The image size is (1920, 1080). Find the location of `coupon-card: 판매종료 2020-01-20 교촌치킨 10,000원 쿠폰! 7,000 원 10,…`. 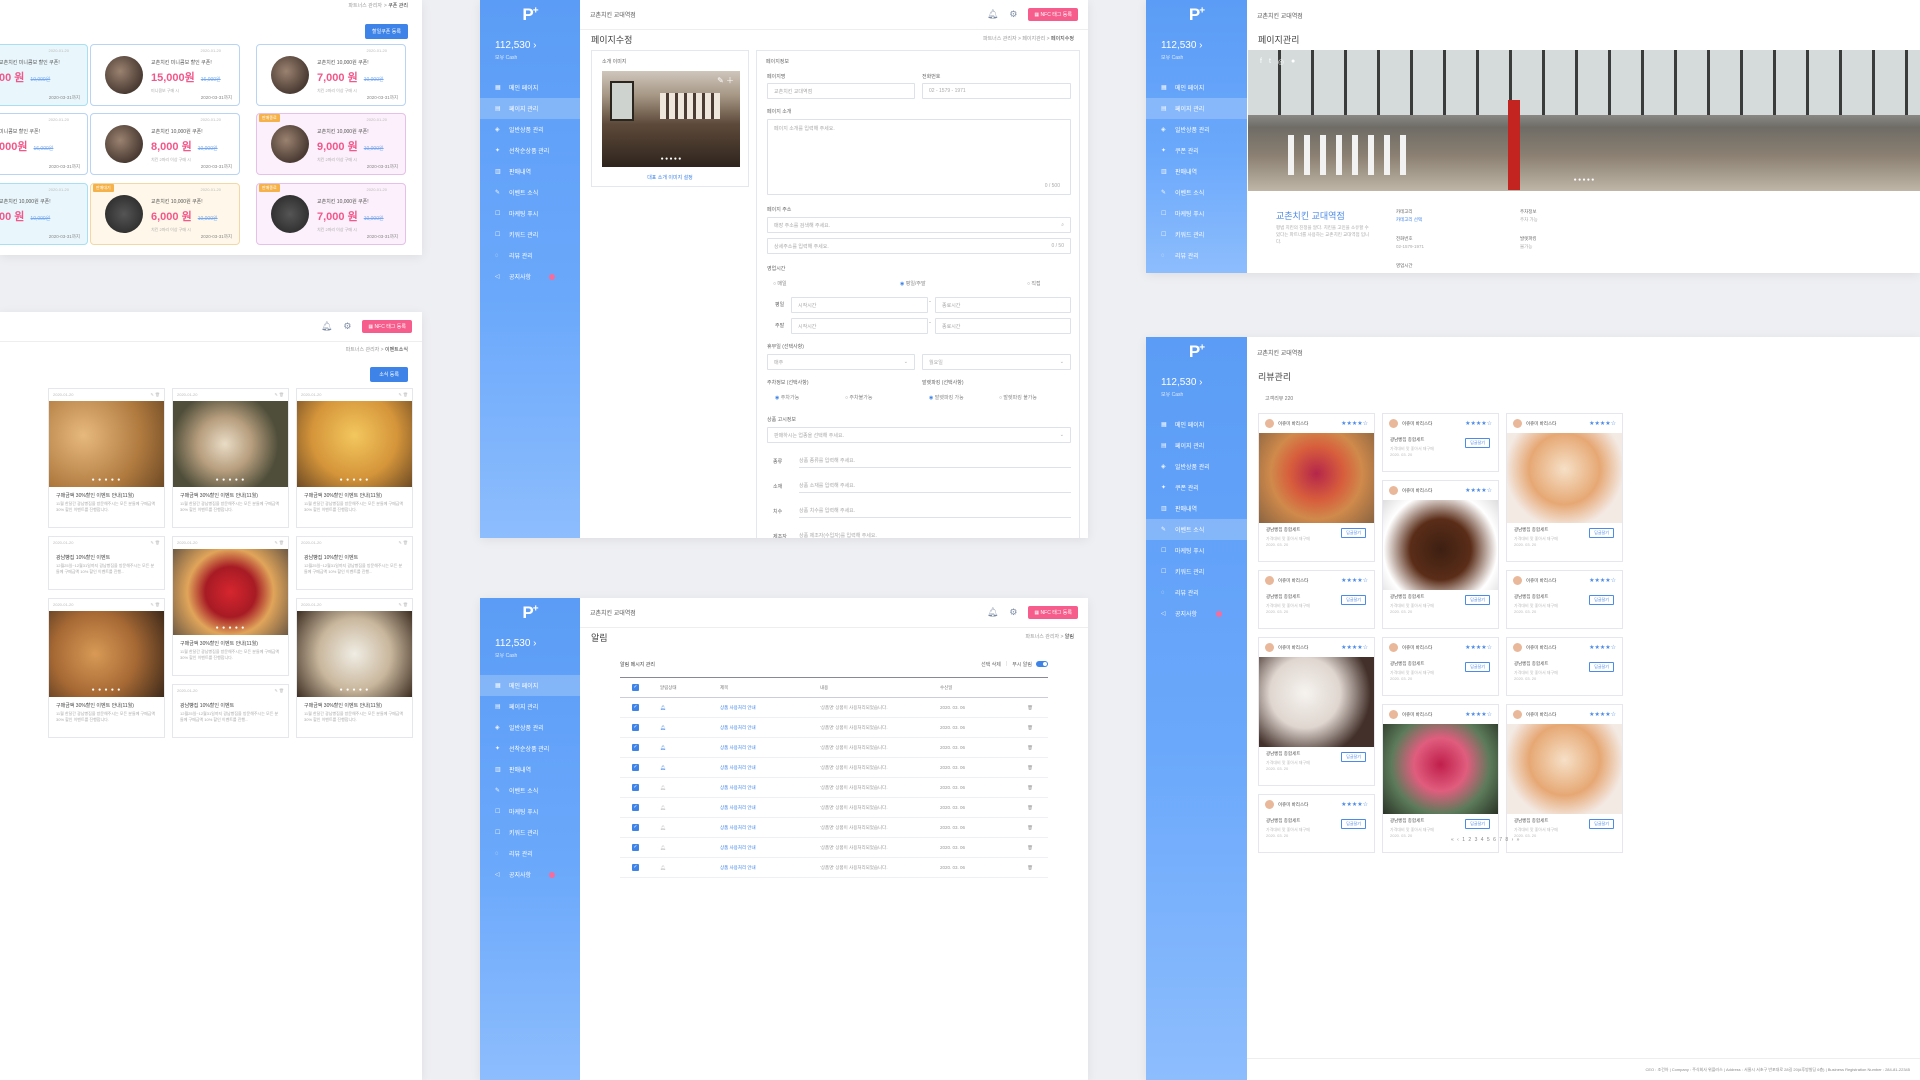

coupon-card: 판매종료 2020-01-20 교촌치킨 10,000원 쿠폰! 7,000 원 10,… is located at coordinates (331, 214).